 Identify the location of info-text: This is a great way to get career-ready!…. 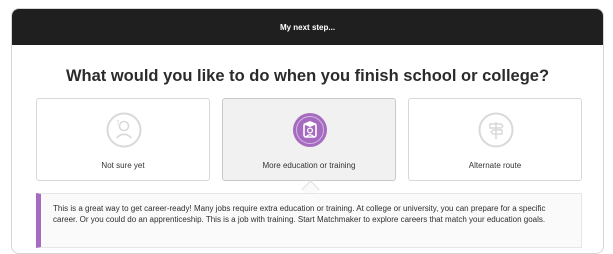
(299, 214).